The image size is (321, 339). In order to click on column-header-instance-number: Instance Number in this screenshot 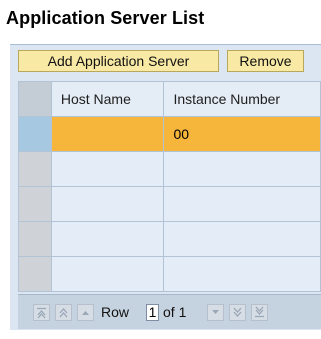, I will do `click(242, 99)`.